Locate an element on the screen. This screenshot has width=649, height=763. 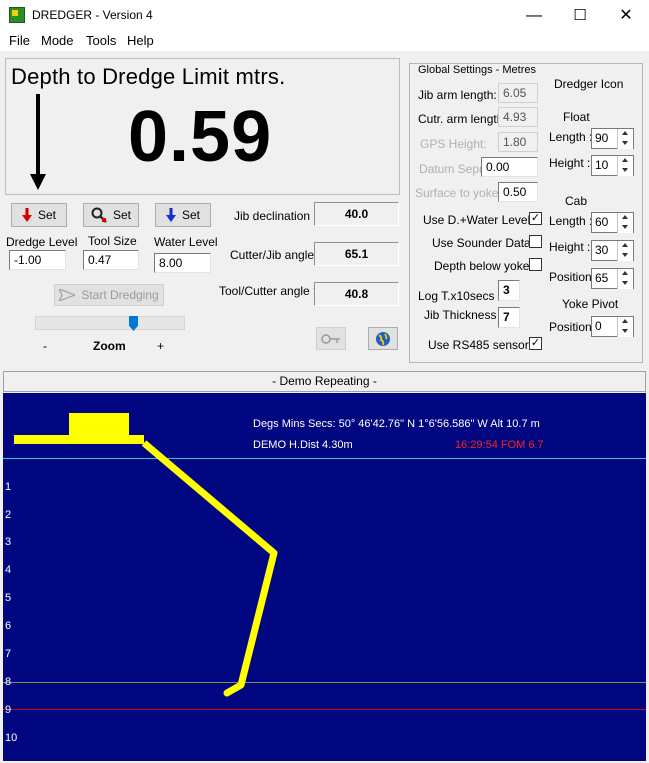
depth-below-yoke-checkbox is located at coordinates (535, 264).